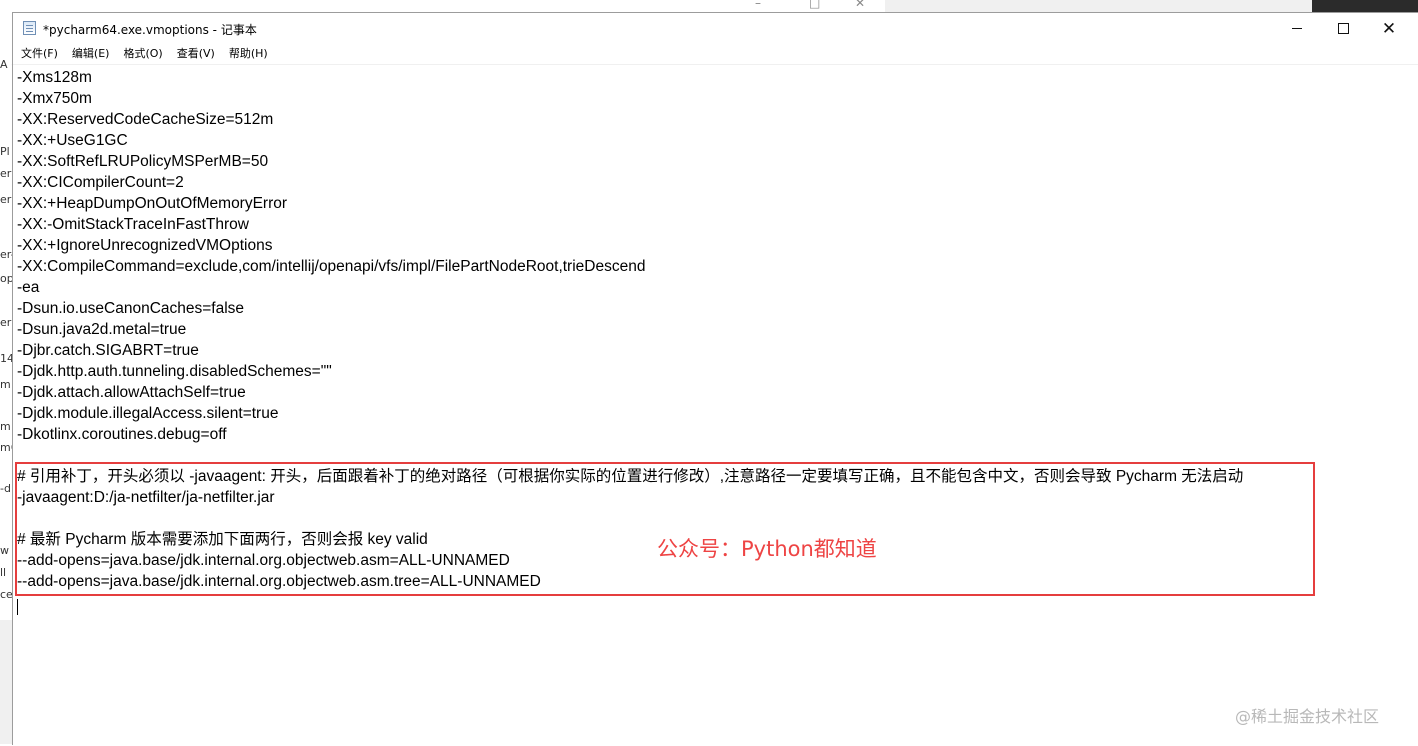 Image resolution: width=1418 pixels, height=746 pixels. What do you see at coordinates (758, 5) in the screenshot?
I see `background-minimize-icon: –` at bounding box center [758, 5].